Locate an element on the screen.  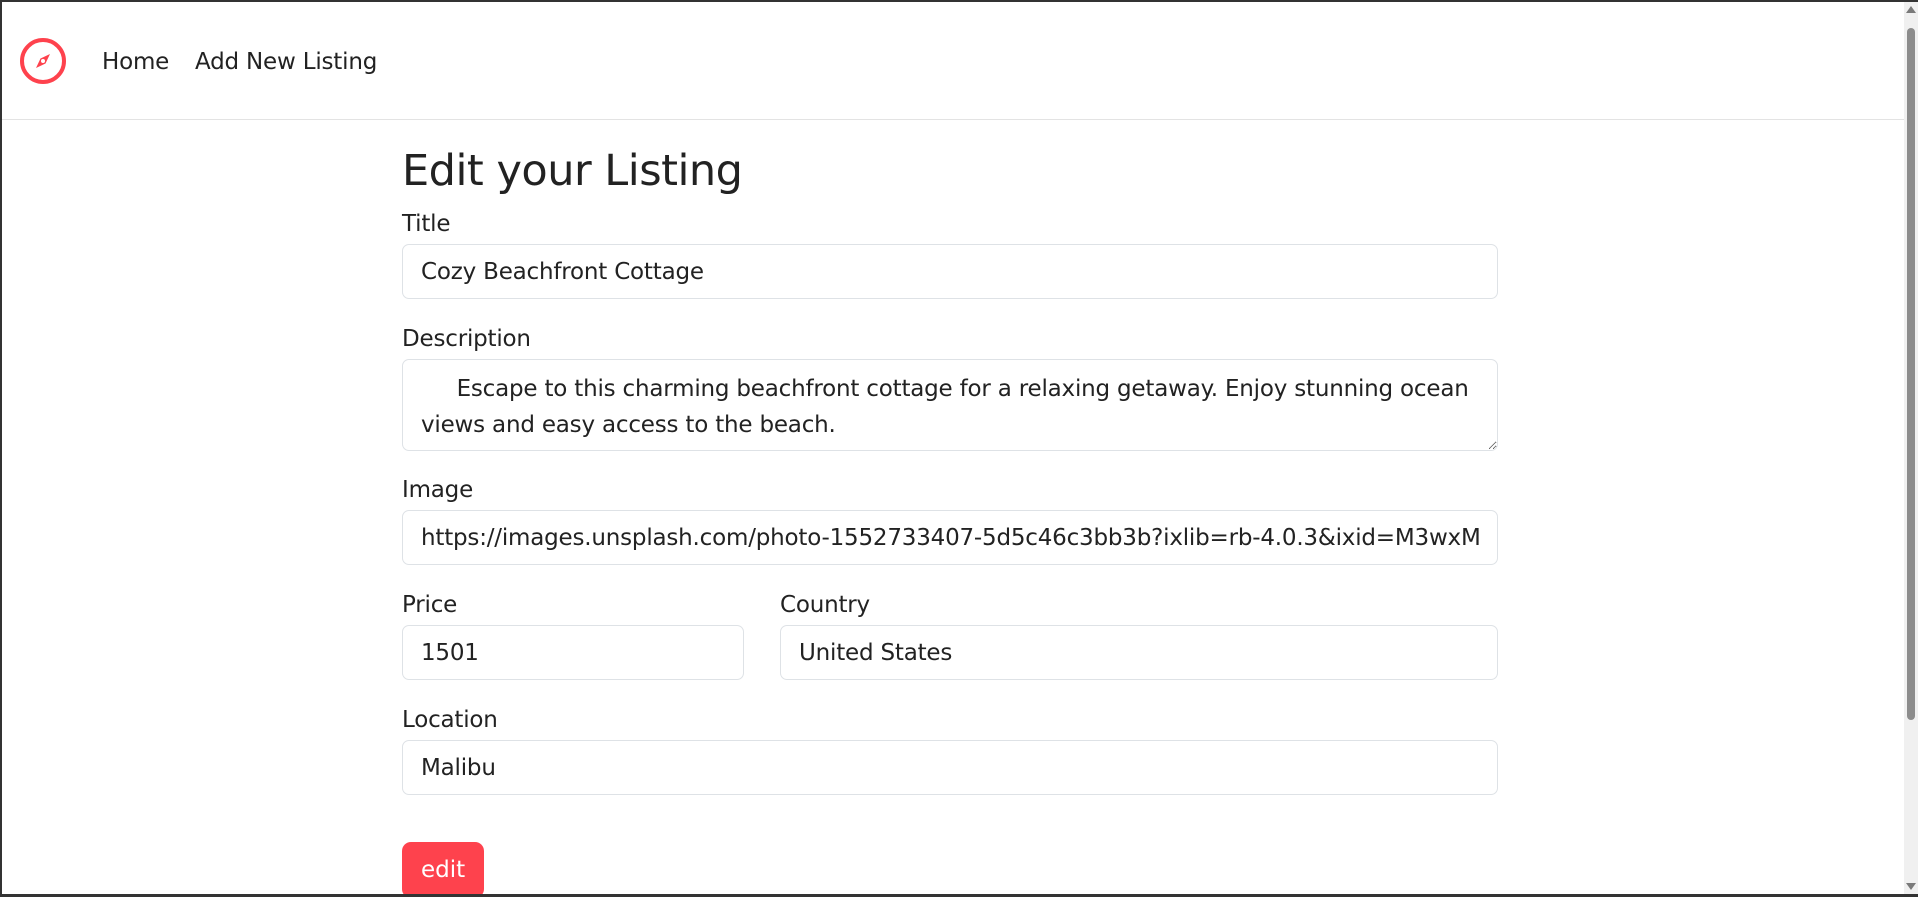
location-label: Location is located at coordinates (450, 720).